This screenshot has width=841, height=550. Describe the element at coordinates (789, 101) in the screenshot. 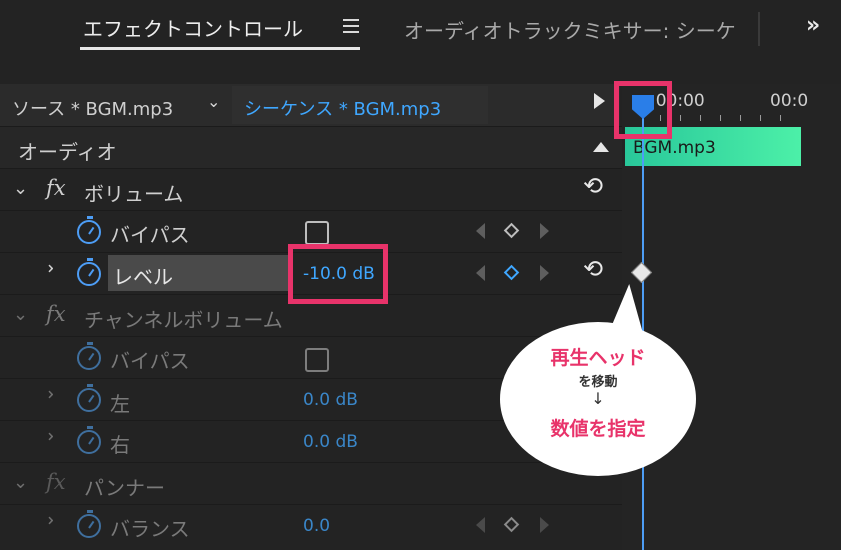

I see `ruler-time-end: 00:0` at that location.